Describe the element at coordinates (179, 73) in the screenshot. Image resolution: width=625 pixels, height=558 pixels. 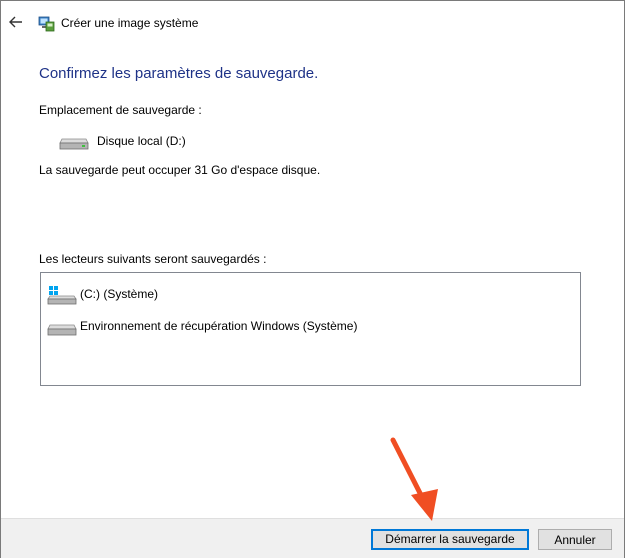
I see `page-heading: Confirmez les paramètres de sauvegarde.` at that location.